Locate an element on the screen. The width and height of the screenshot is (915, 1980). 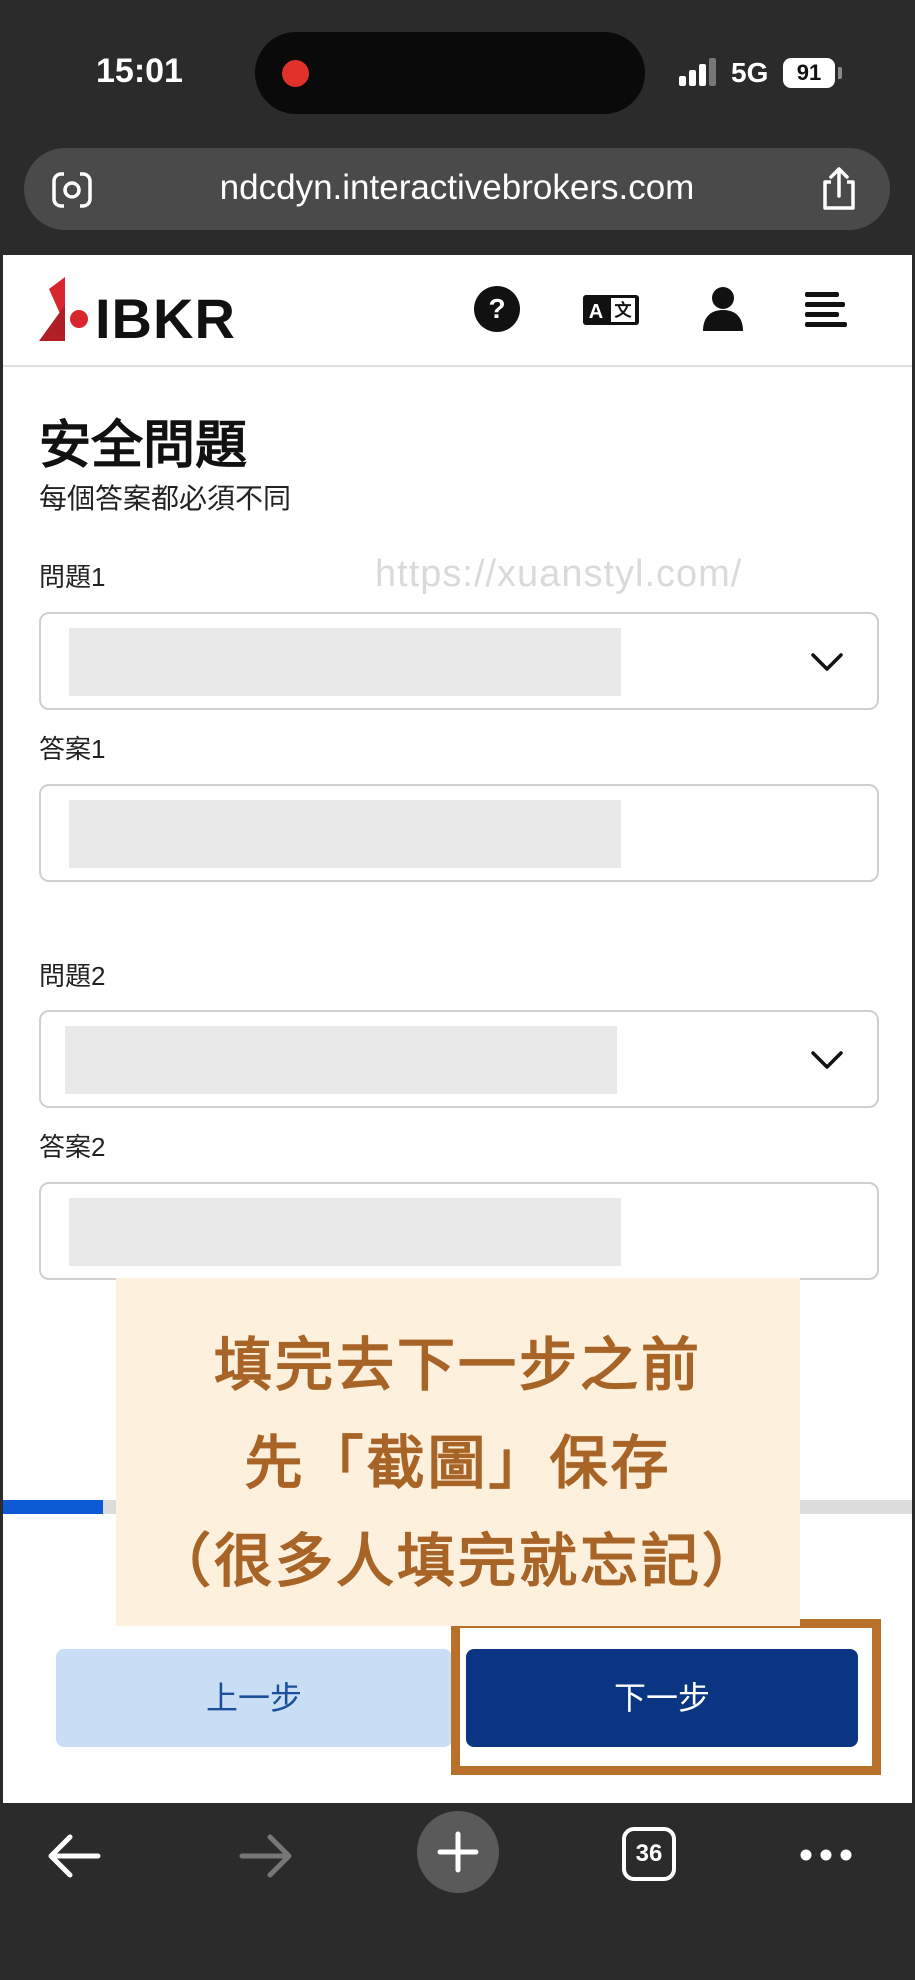
watermark: https://xuanstyl.com/ is located at coordinates (559, 574).